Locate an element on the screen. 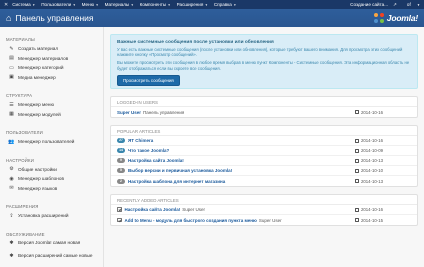 This screenshot has height=267, width=424. menu-components: Компоненты ▼ is located at coordinates (155, 4).